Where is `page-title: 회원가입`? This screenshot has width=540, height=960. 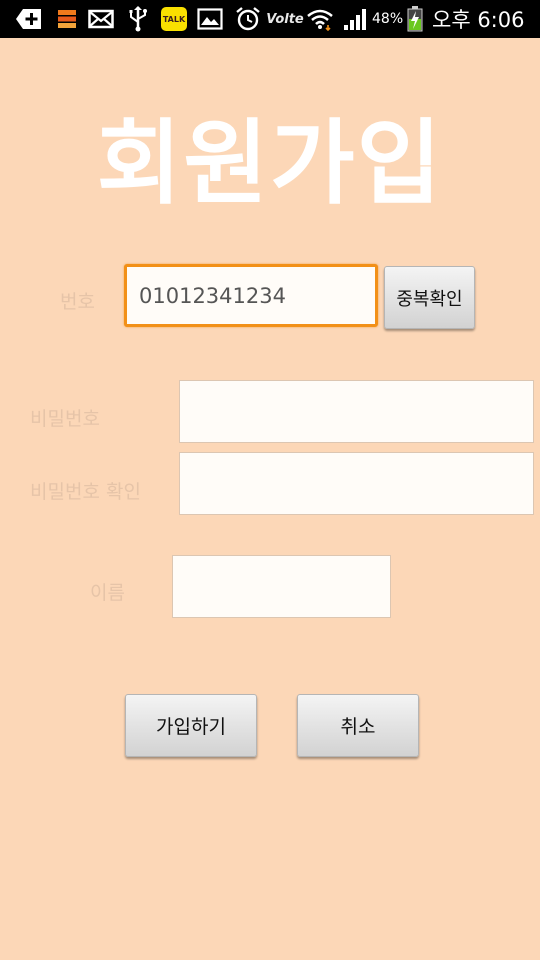
page-title: 회원가입 is located at coordinates (270, 163).